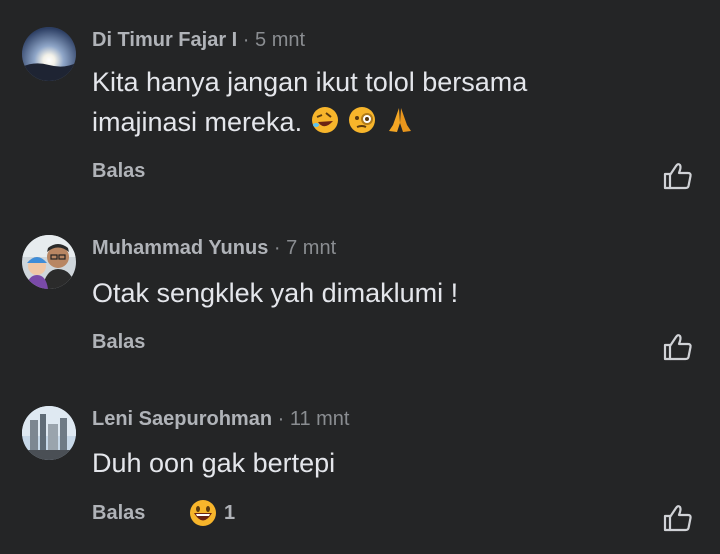  Describe the element at coordinates (280, 40) in the screenshot. I see `timestamp: 5 mnt` at that location.